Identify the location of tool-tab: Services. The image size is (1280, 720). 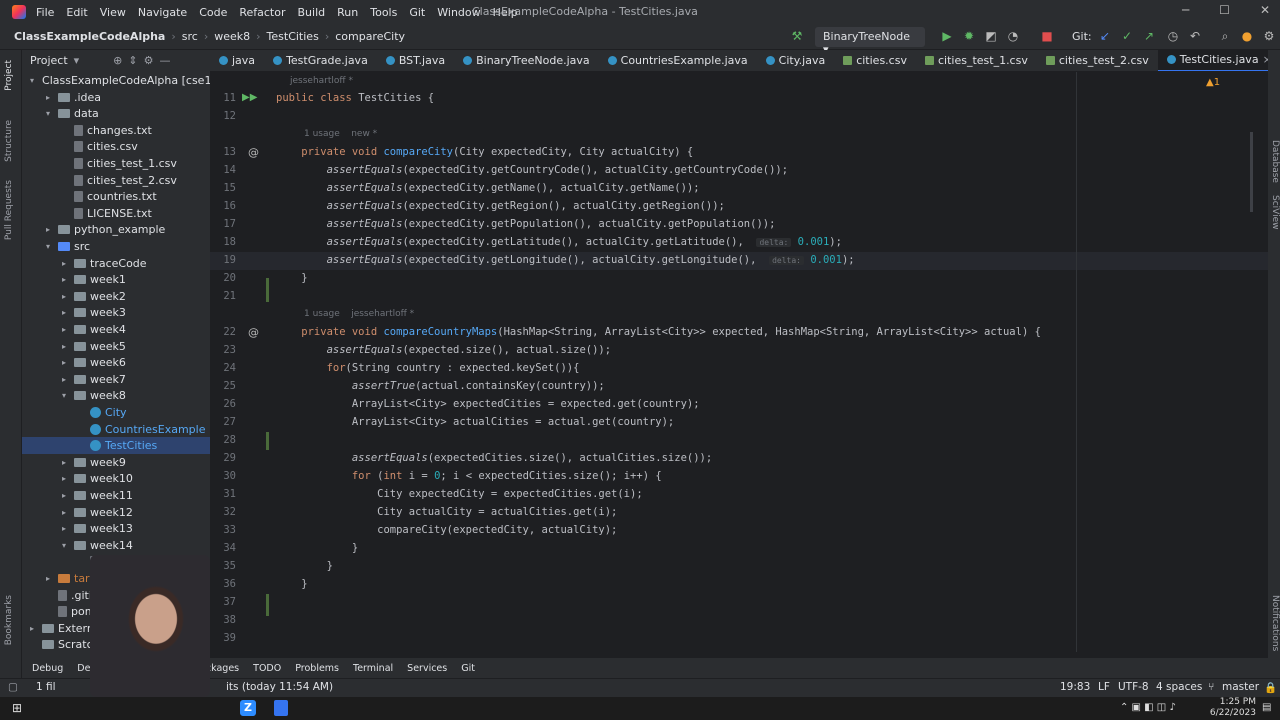
(427, 668).